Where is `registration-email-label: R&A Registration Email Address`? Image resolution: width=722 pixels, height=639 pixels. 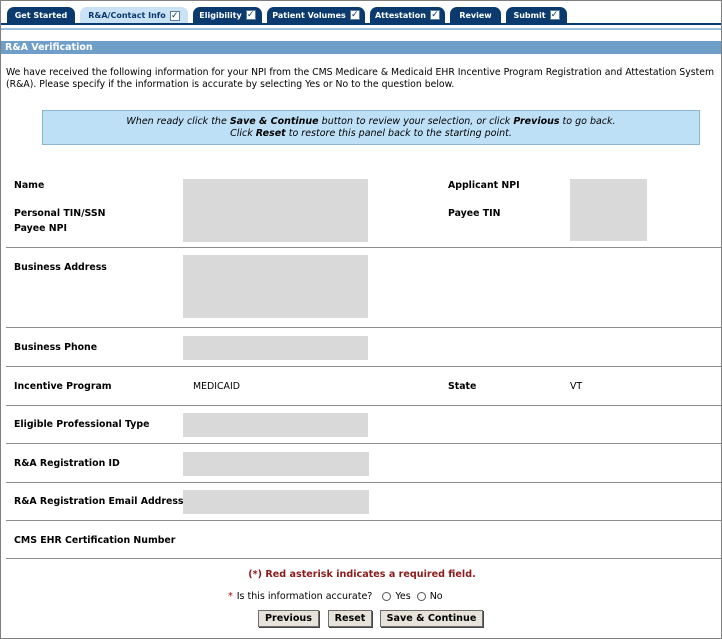 registration-email-label: R&A Registration Email Address is located at coordinates (99, 501).